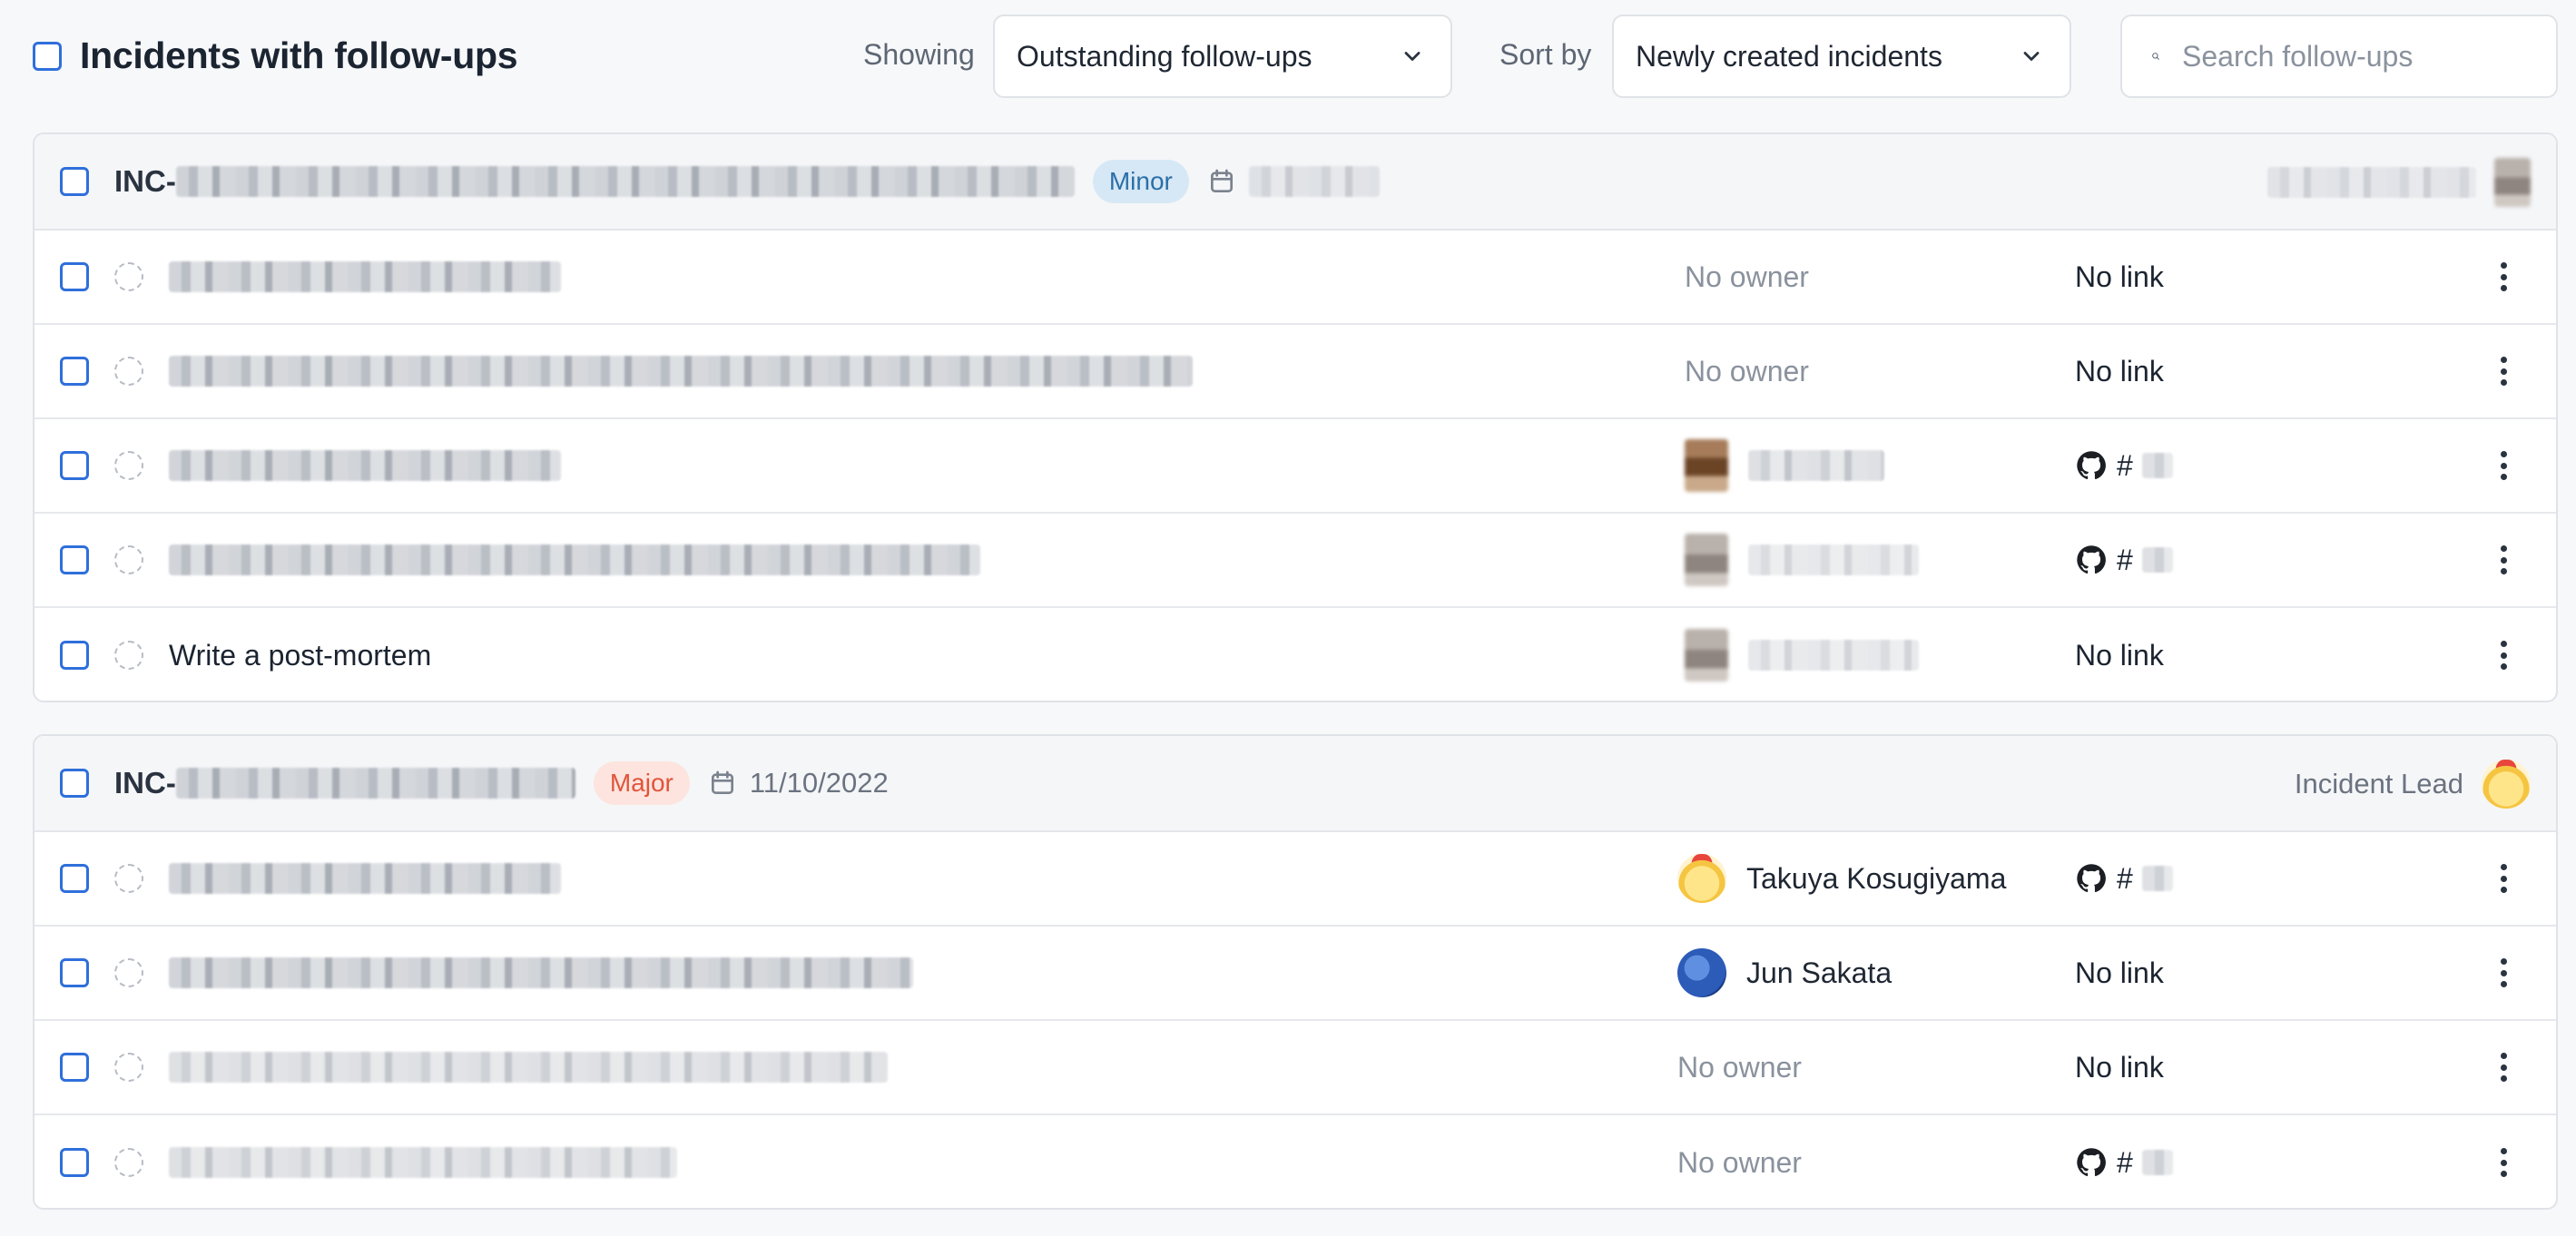 This screenshot has width=2576, height=1236. What do you see at coordinates (300, 655) in the screenshot?
I see `followup-title: Write a post-mortem` at bounding box center [300, 655].